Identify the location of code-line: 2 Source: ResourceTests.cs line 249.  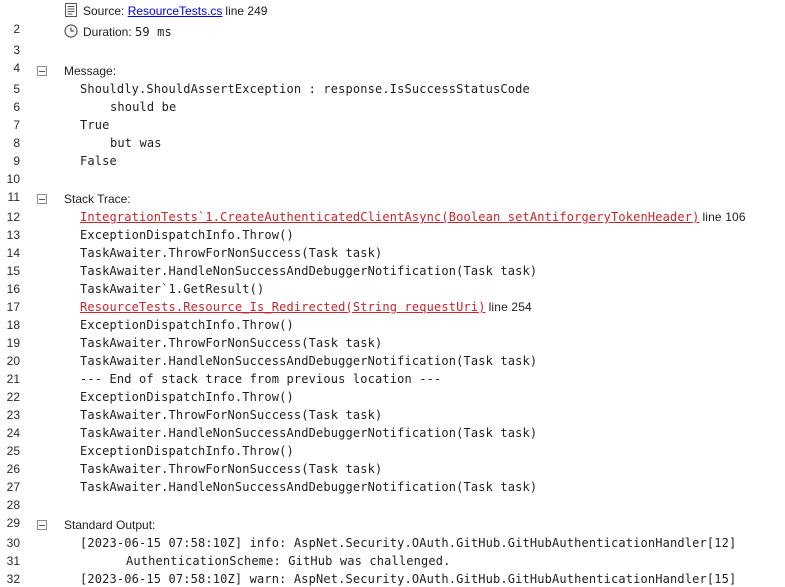
(392, 19).